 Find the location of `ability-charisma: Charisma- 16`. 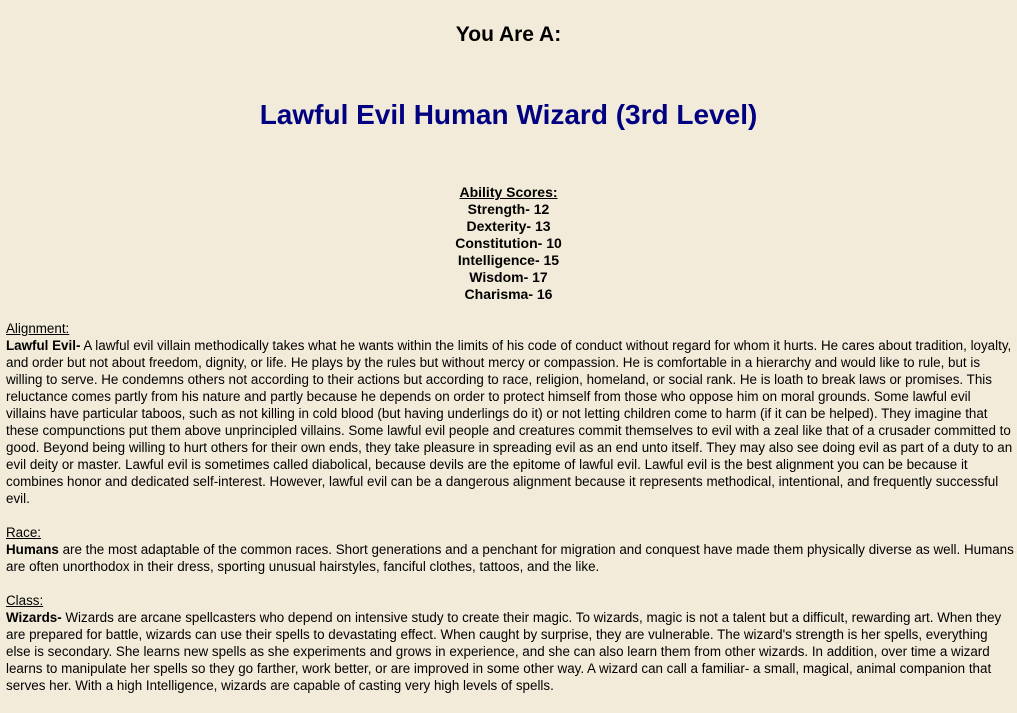

ability-charisma: Charisma- 16 is located at coordinates (508, 294).